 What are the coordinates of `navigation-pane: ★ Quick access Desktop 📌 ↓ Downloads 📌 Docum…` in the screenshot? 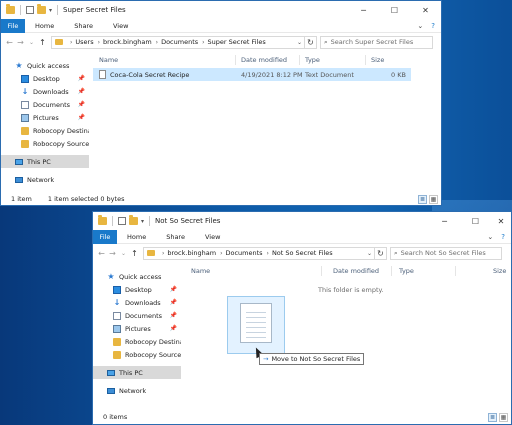 It's located at (45, 122).